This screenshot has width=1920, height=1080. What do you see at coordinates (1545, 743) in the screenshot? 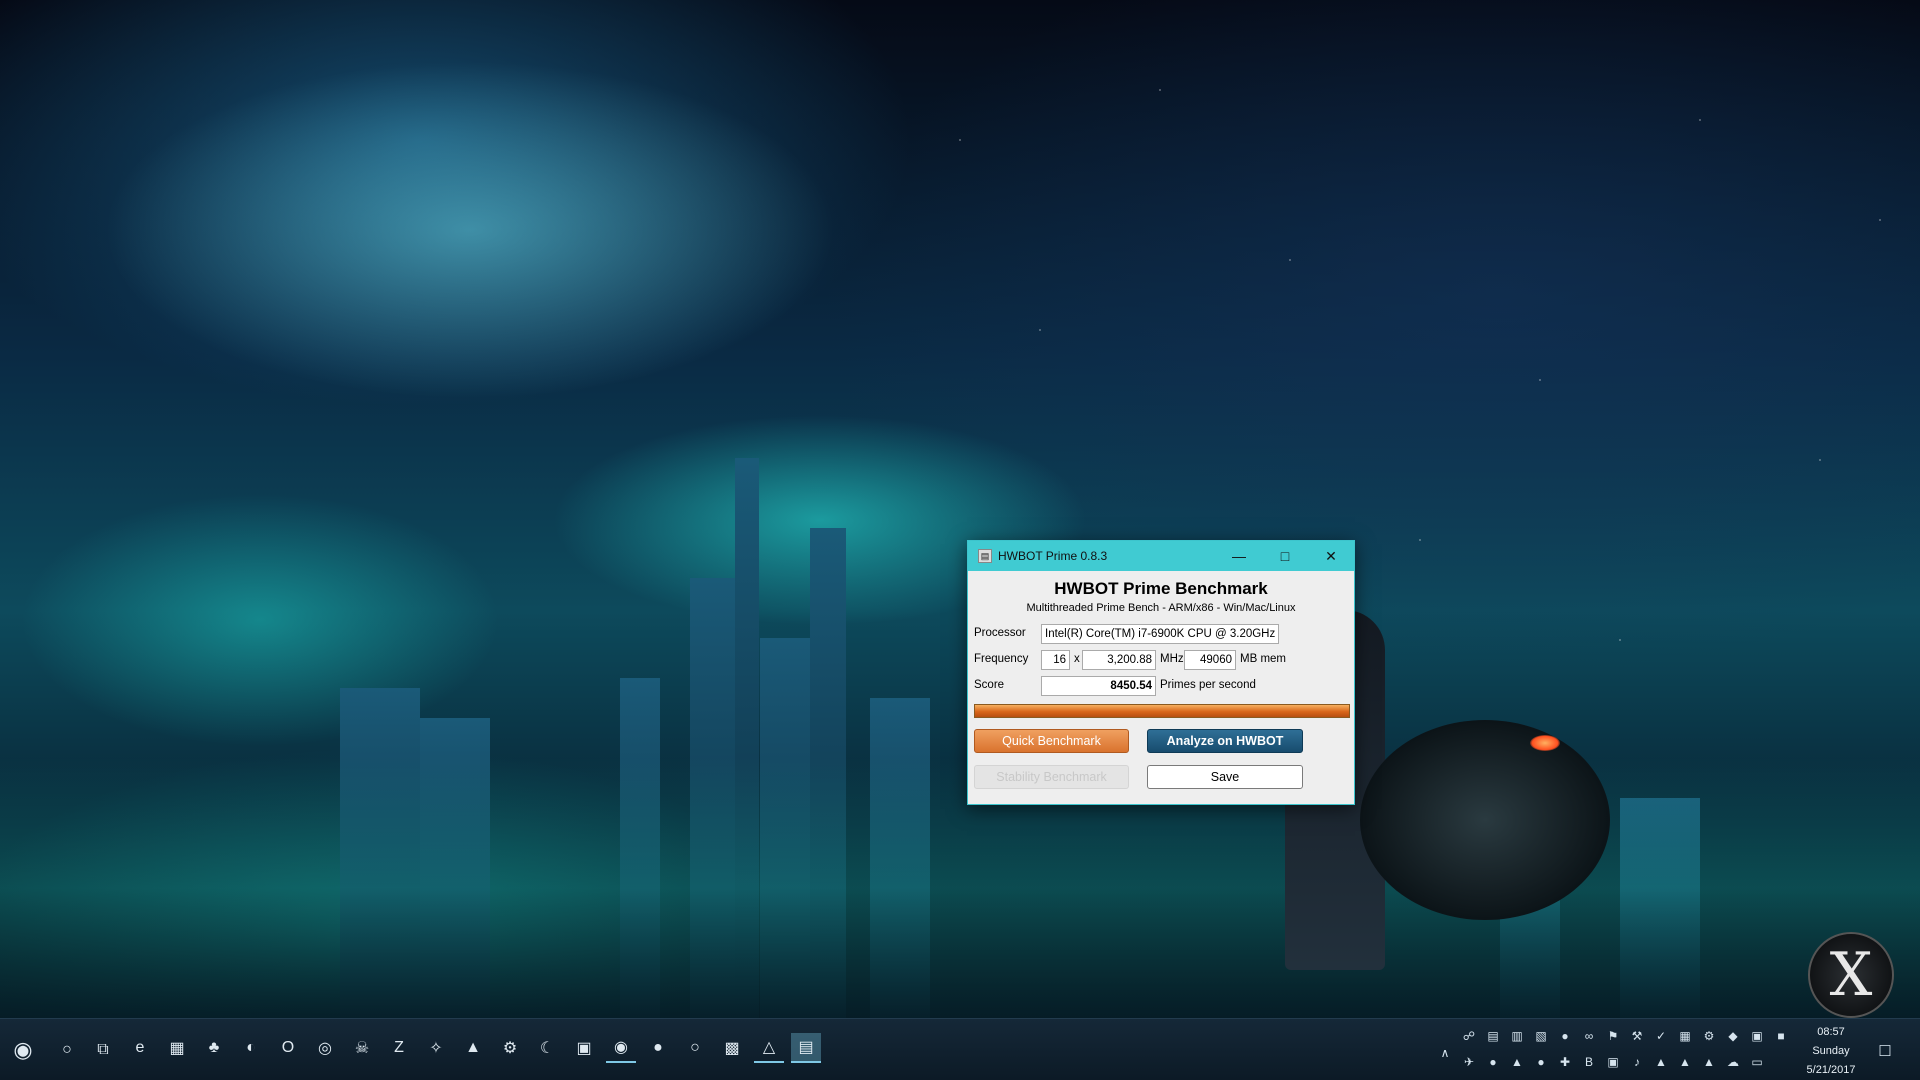
I see `wallpaper-bike-light` at bounding box center [1545, 743].